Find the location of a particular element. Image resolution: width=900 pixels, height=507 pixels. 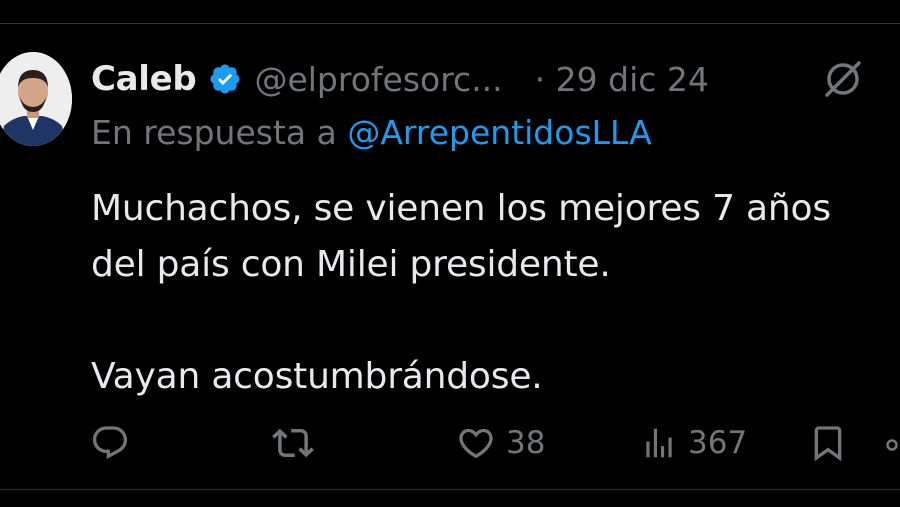

action-bar: 38 367 is located at coordinates (450, 443).